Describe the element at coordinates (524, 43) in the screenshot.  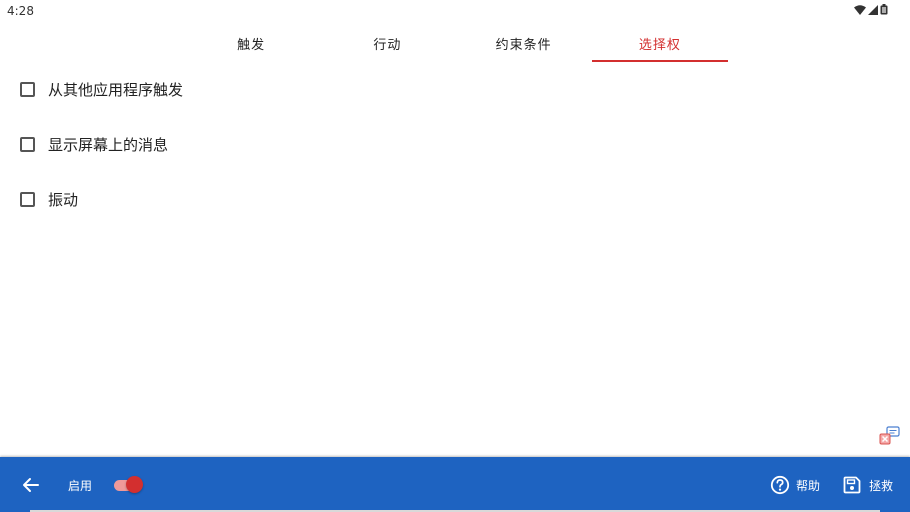
I see `tab-constraints: 约束条件` at that location.